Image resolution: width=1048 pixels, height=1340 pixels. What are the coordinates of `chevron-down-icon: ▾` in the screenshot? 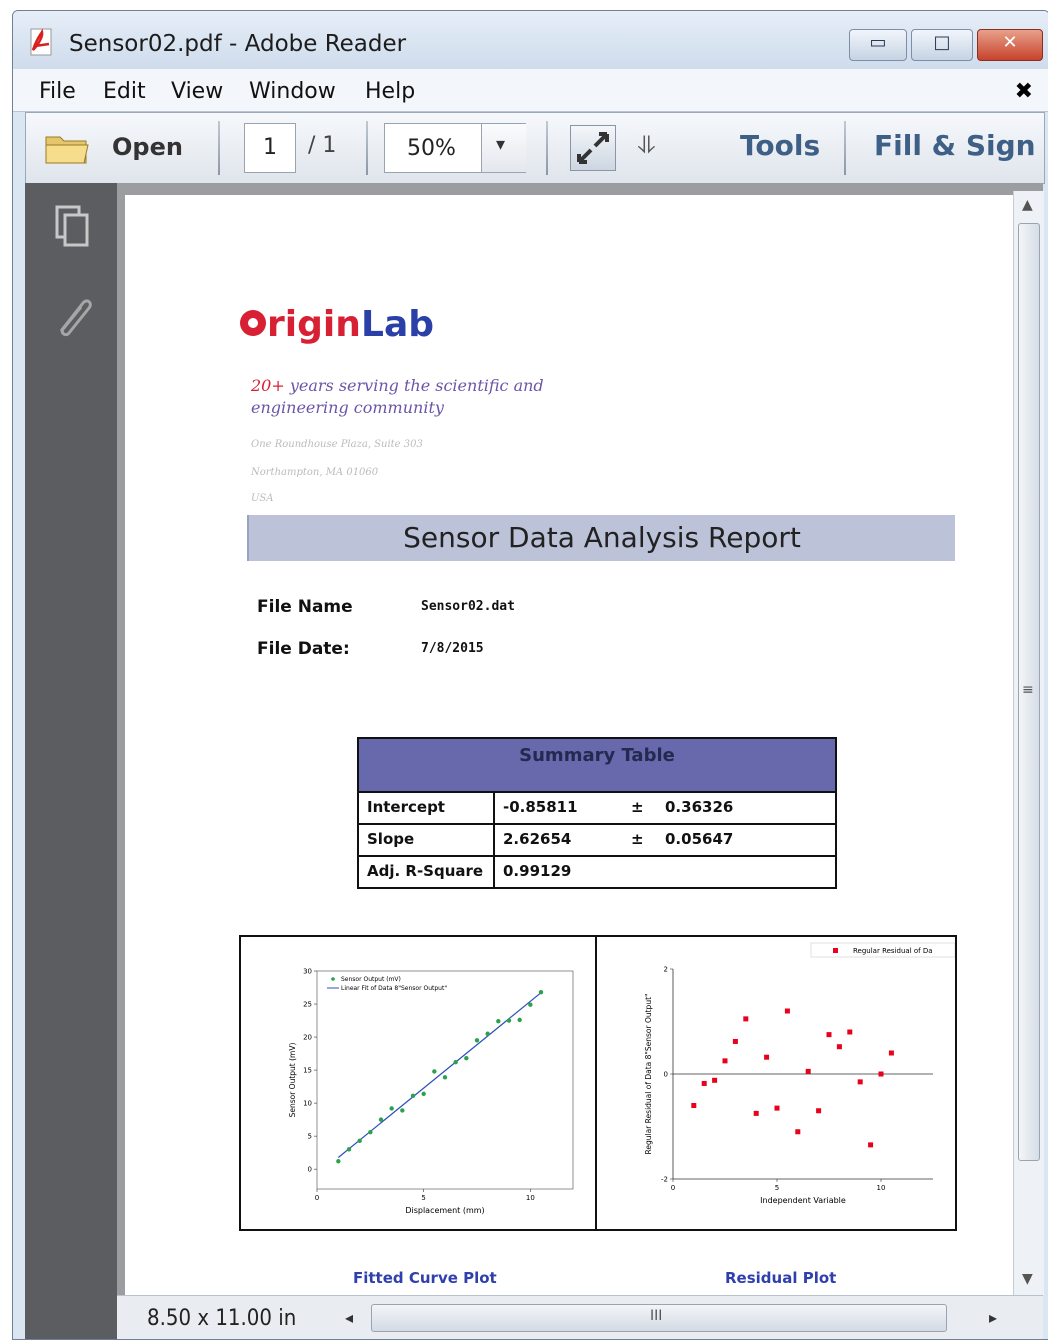 It's located at (501, 144).